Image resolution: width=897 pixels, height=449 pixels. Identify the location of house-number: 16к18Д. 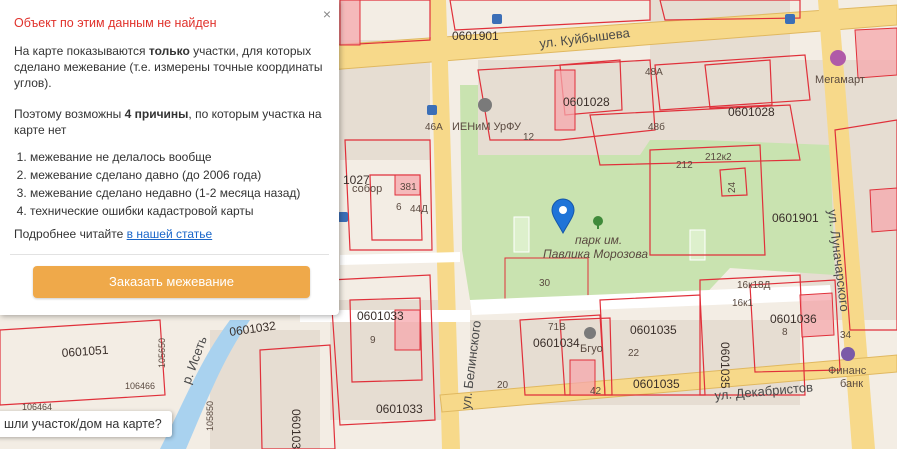
(754, 285).